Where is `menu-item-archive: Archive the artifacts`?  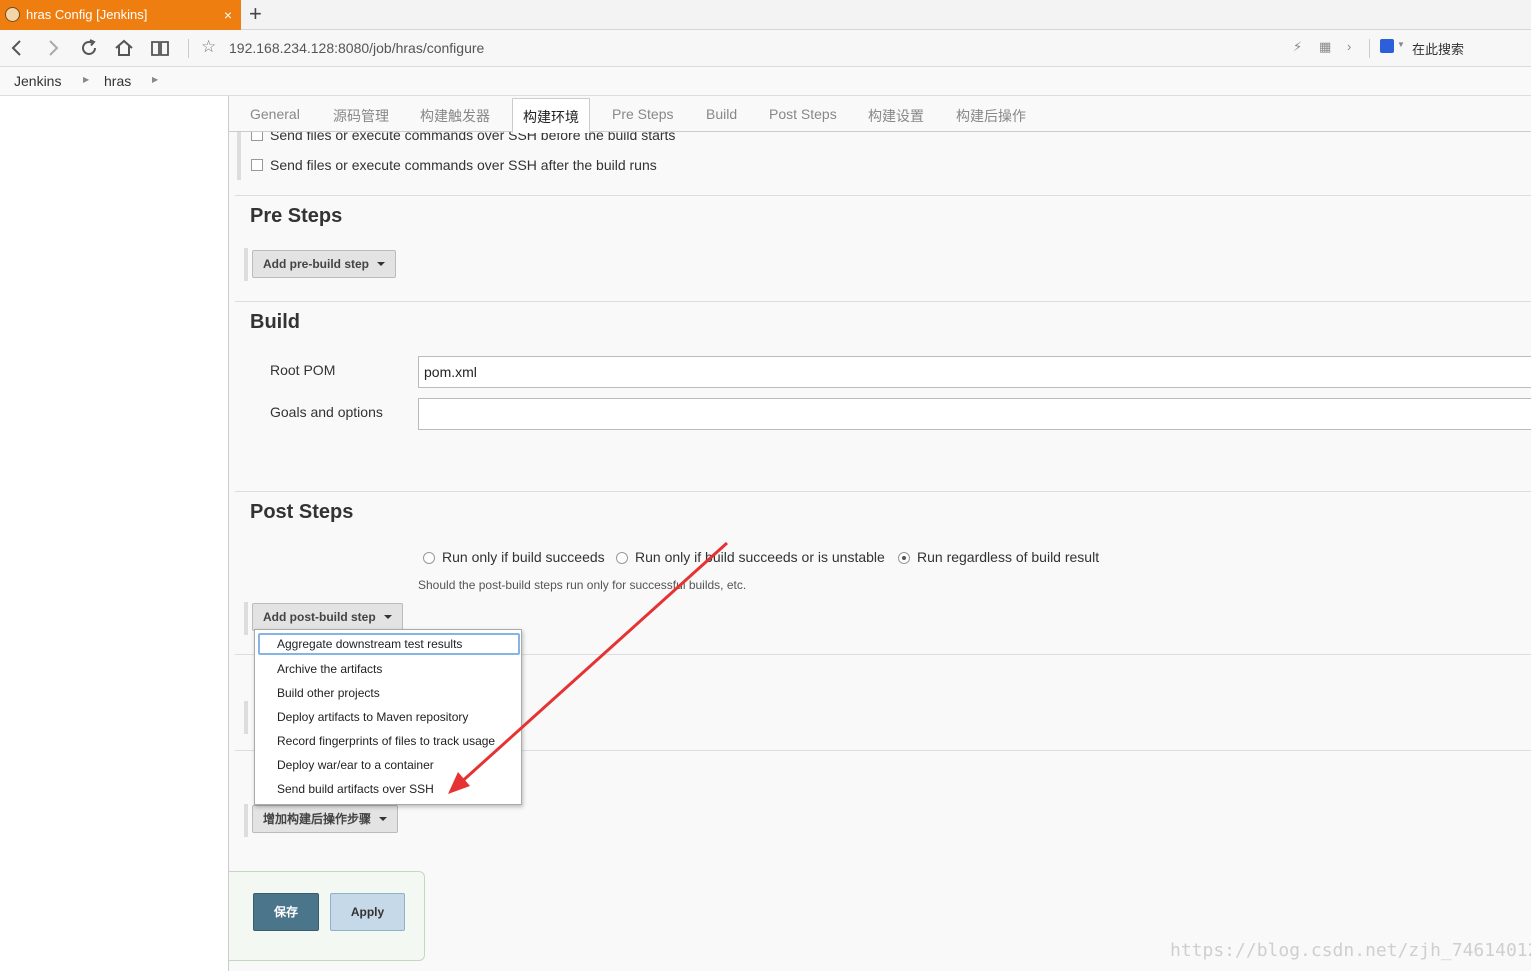
menu-item-archive: Archive the artifacts is located at coordinates (388, 669).